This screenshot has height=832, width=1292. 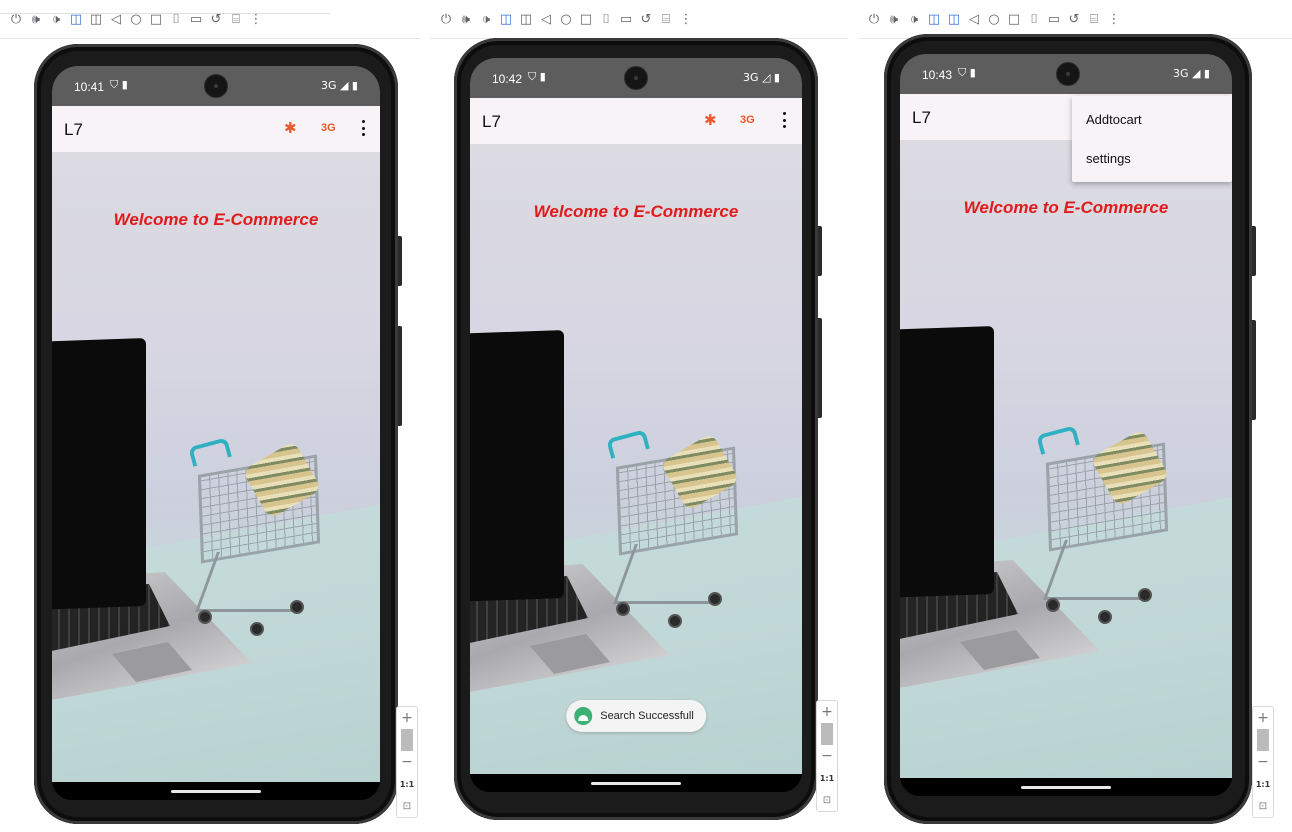 I want to click on shopping-cart-image, so click(x=1107, y=527).